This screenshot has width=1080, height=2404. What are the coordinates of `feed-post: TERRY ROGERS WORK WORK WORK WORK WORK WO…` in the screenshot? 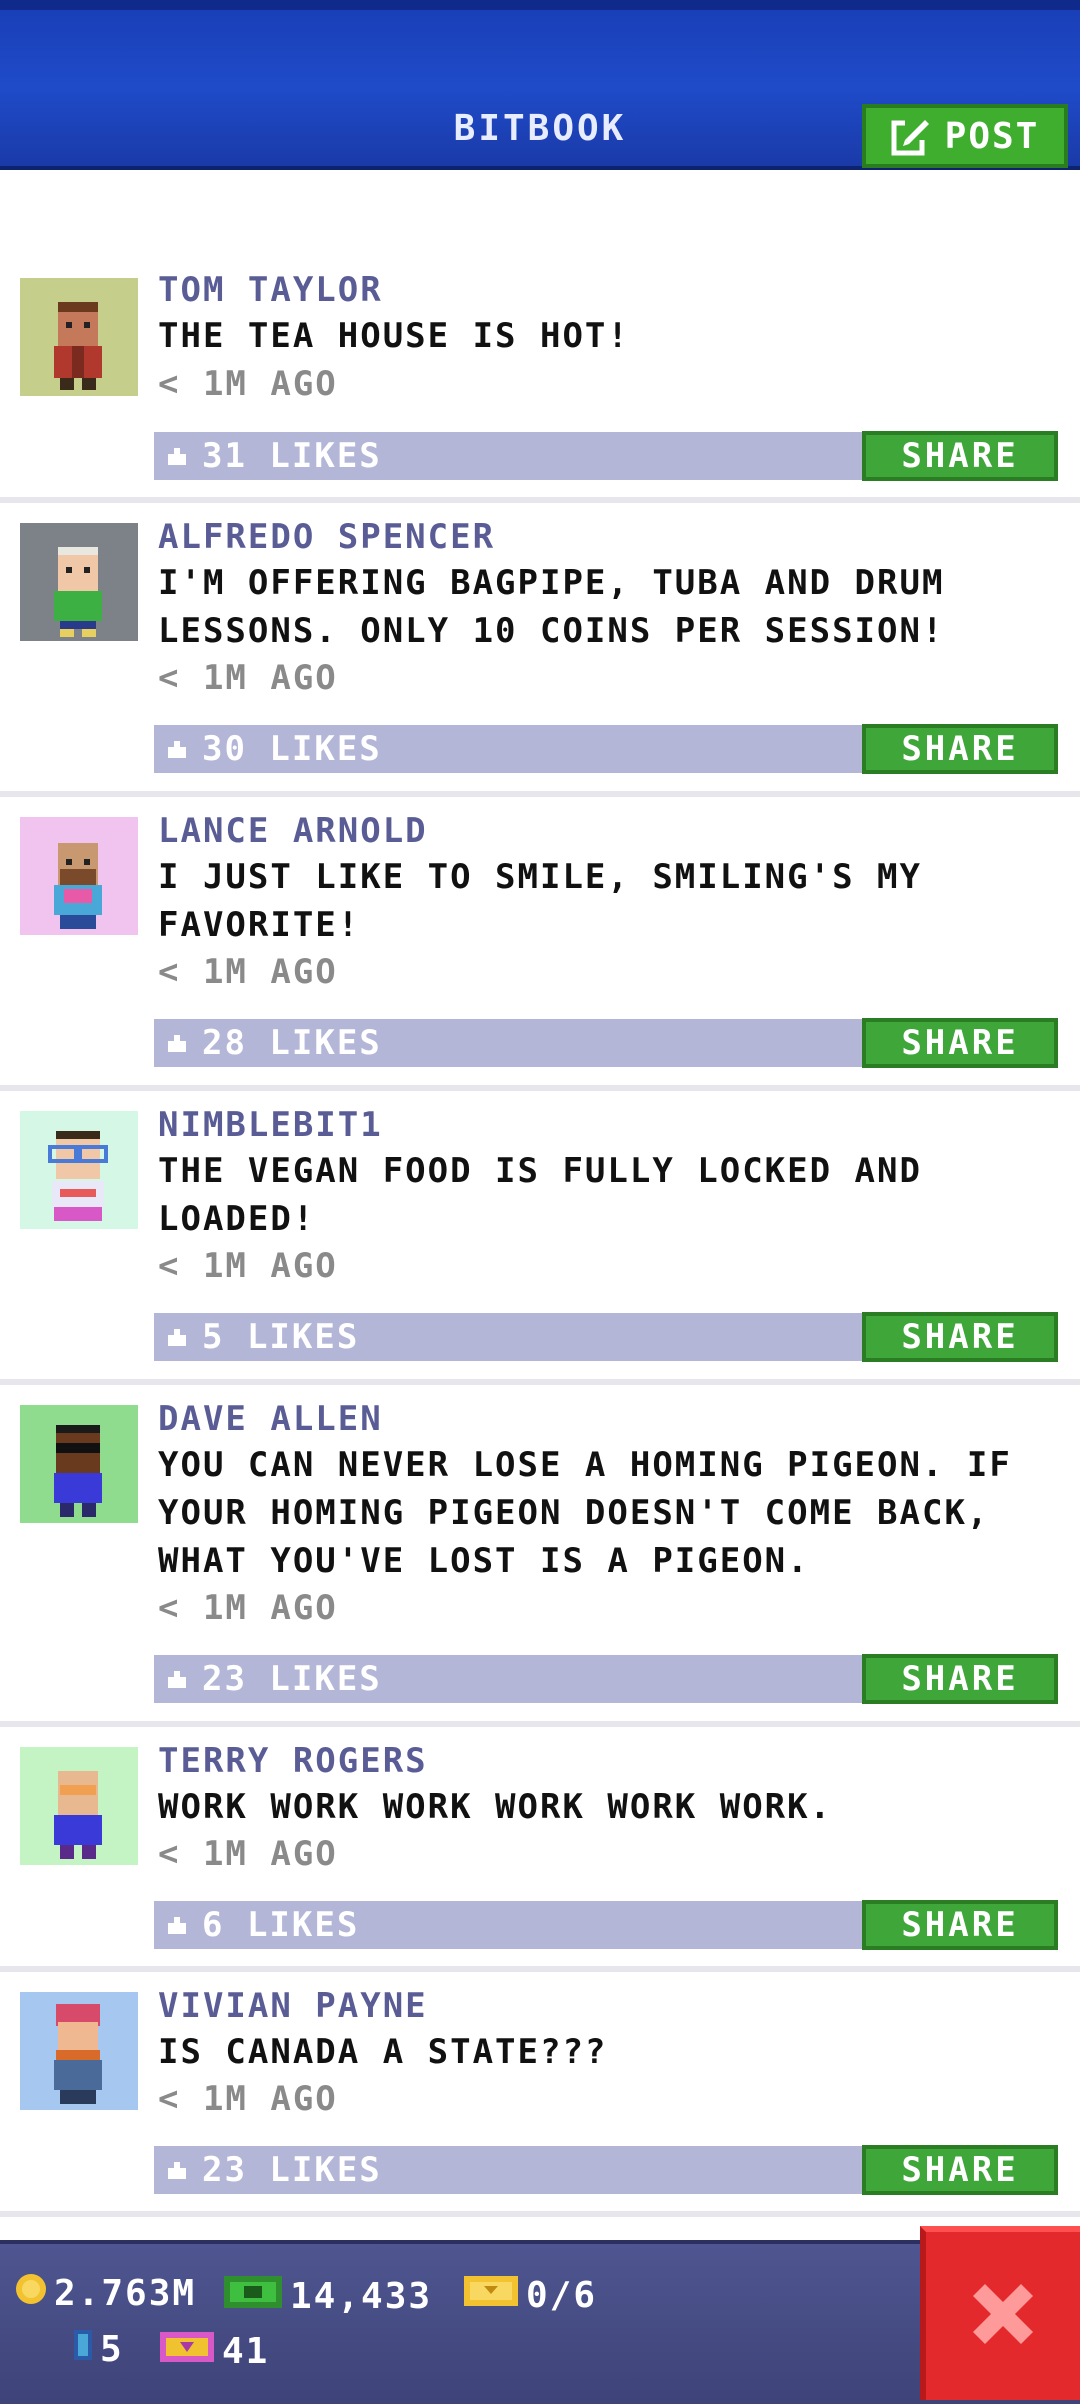 It's located at (540, 1849).